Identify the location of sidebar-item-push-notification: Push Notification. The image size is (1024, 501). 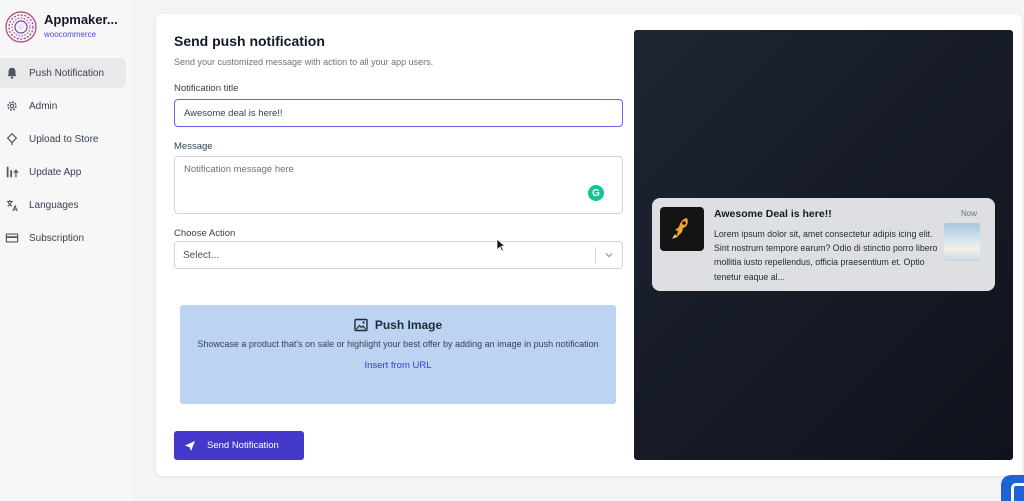
(63, 73).